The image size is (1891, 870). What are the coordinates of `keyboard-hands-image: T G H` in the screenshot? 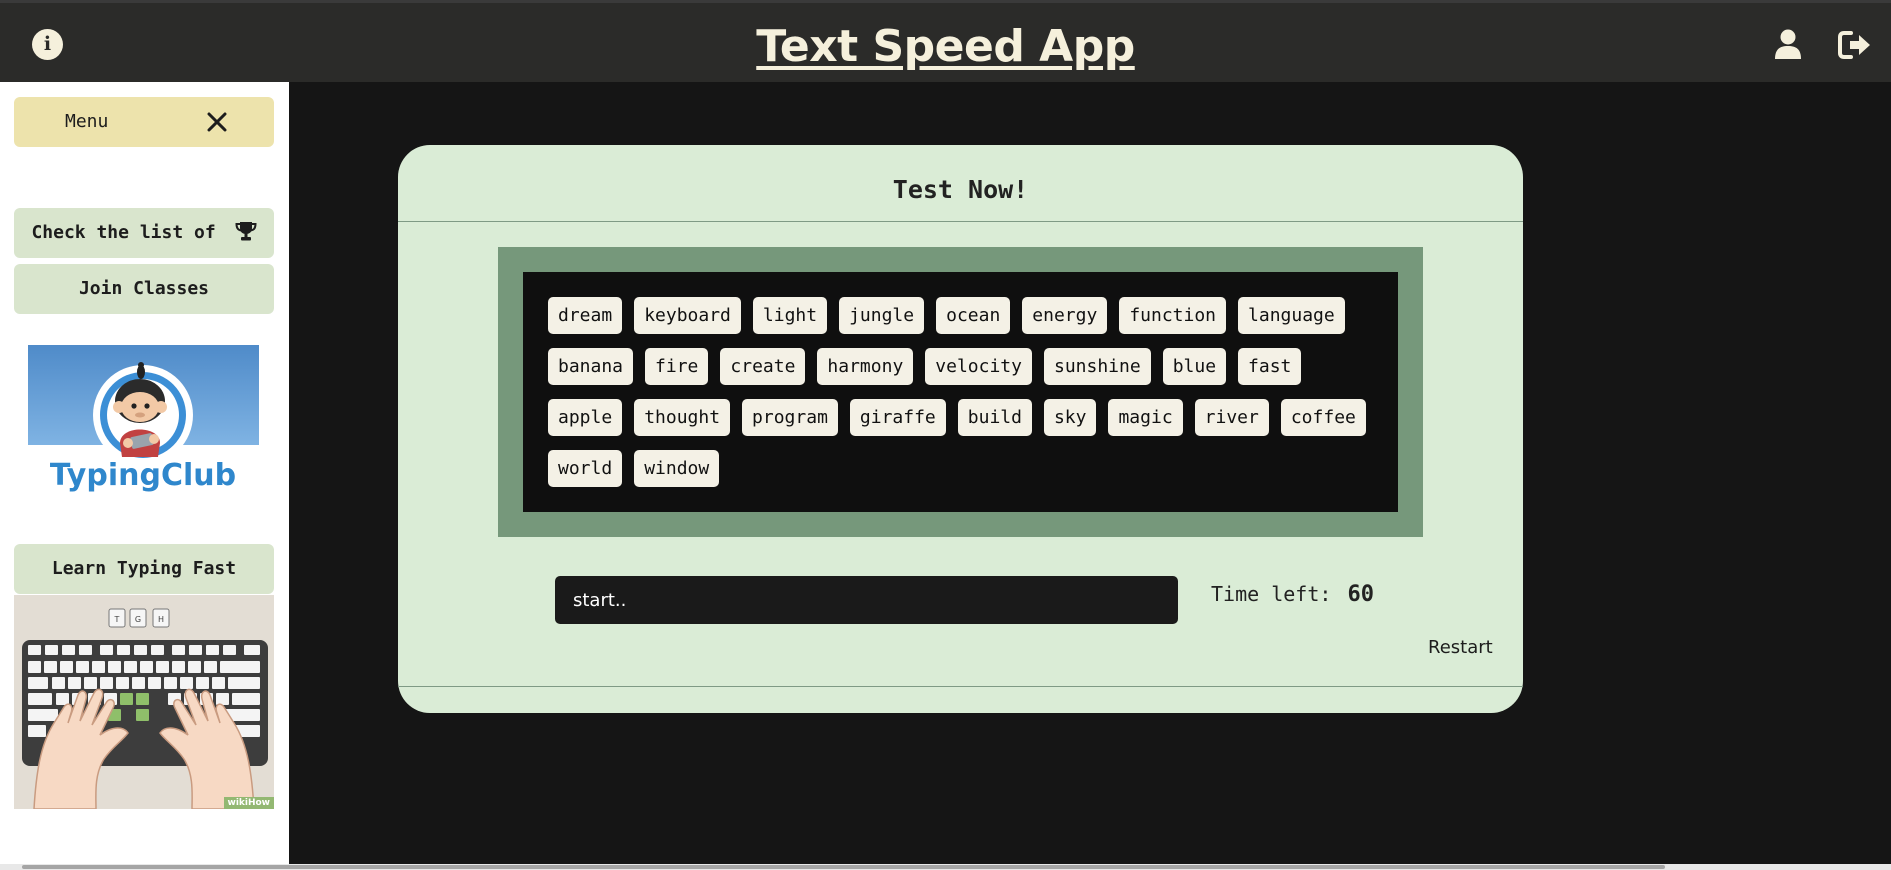 It's located at (145, 708).